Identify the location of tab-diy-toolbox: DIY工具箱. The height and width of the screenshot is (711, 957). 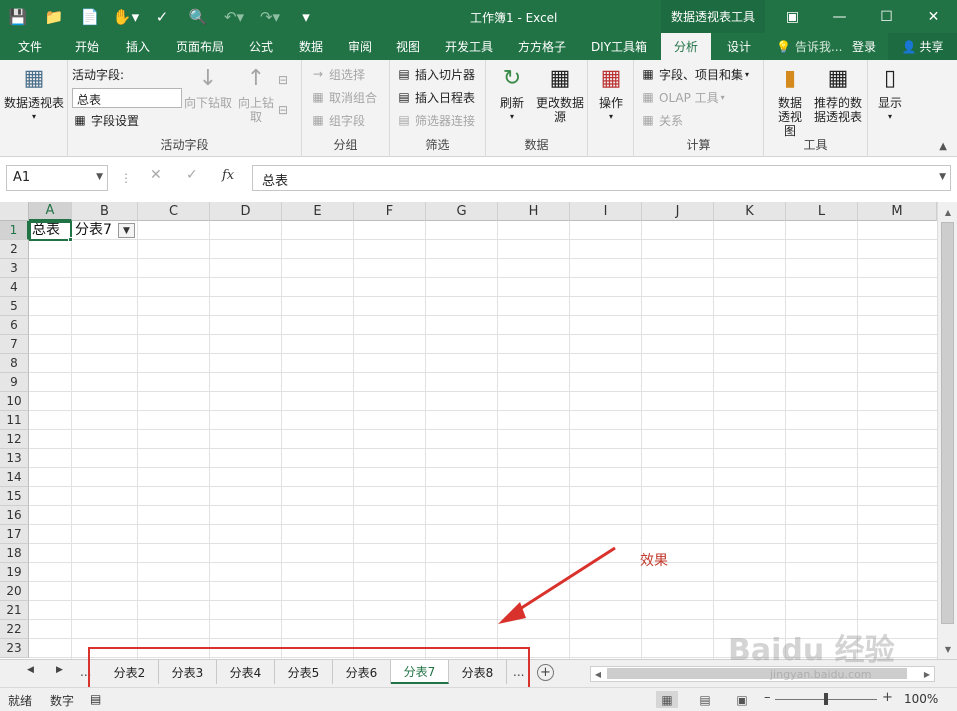
(619, 46).